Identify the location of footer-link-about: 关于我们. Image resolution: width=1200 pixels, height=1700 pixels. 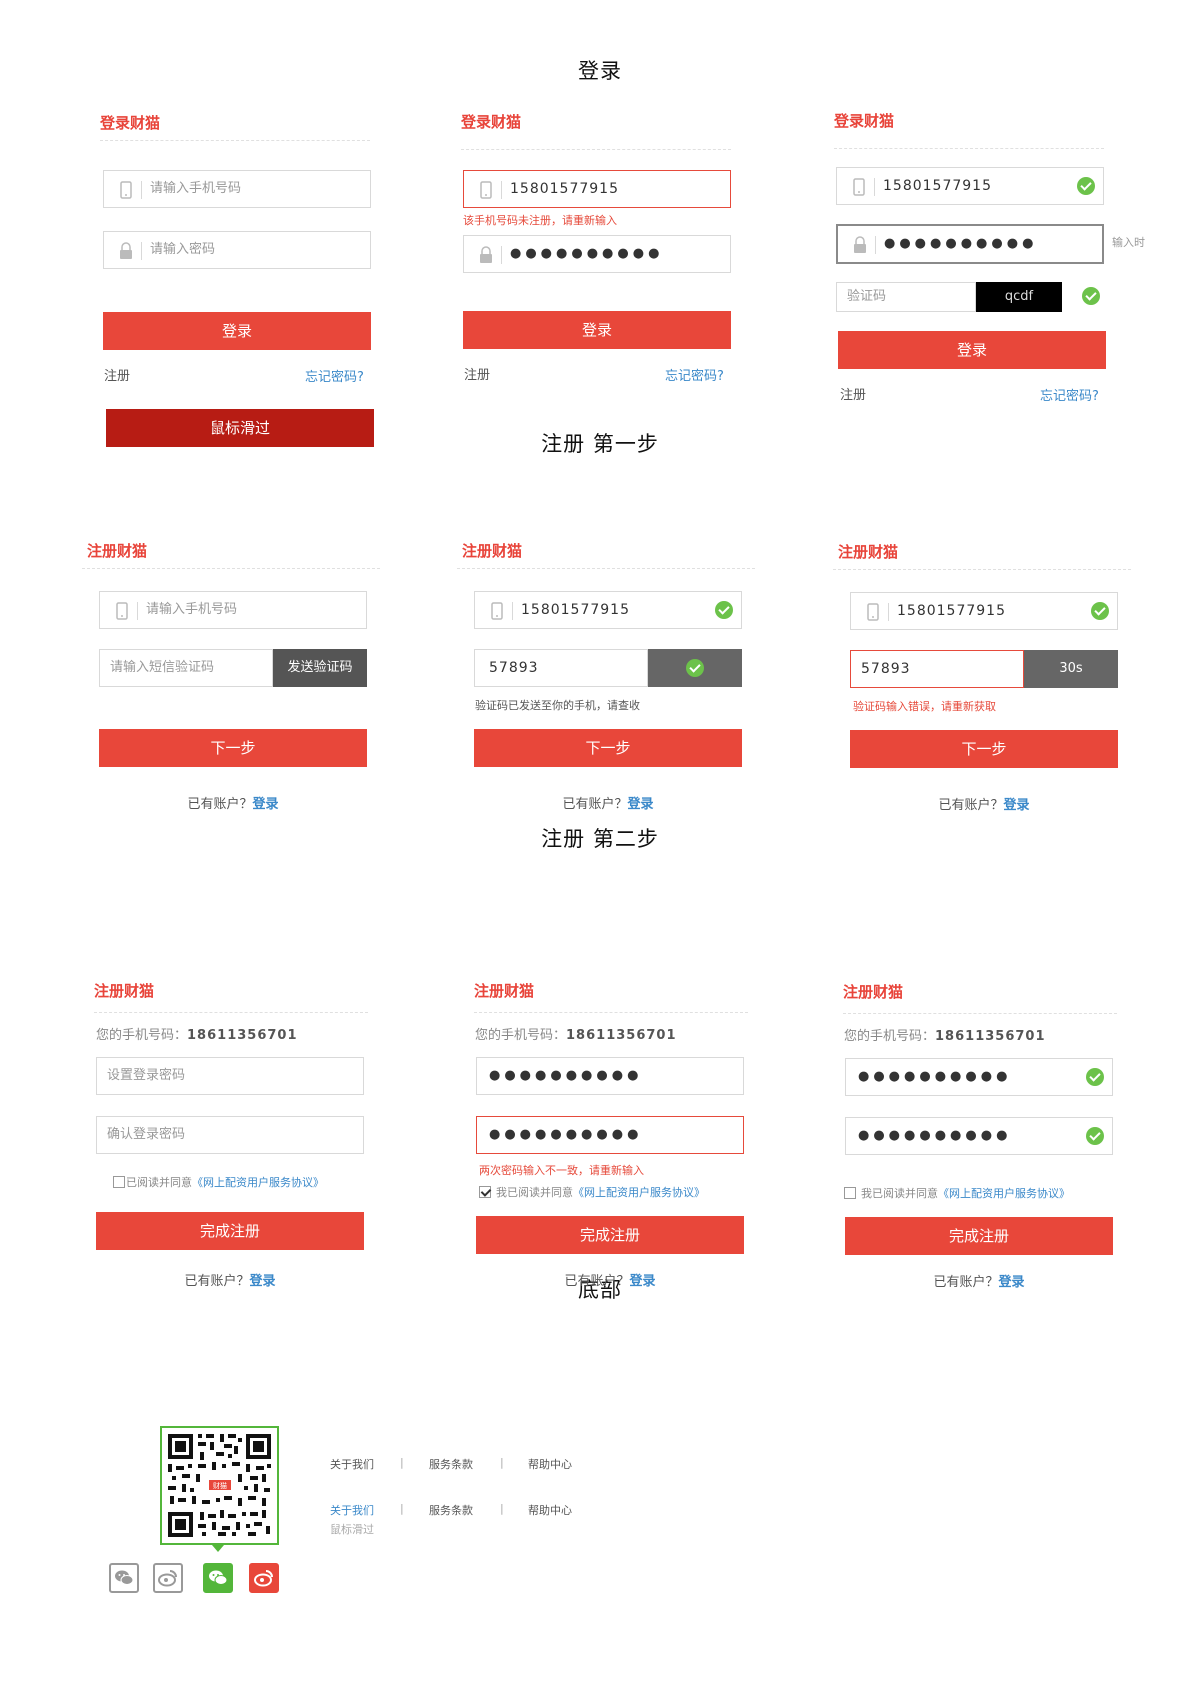
(352, 1464).